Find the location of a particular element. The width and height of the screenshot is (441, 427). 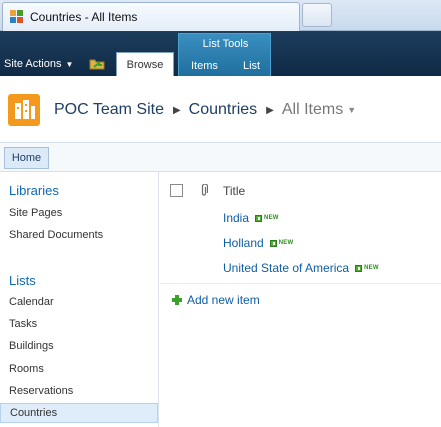

site-logo-icon is located at coordinates (24, 110).